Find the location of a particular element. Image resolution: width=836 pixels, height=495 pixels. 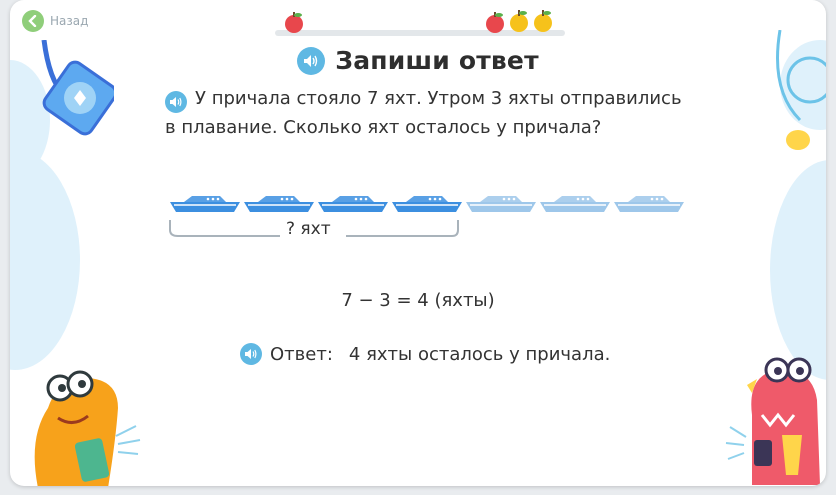

answer-row: Ответ: 4 яхты осталось у причала. is located at coordinates (425, 354).